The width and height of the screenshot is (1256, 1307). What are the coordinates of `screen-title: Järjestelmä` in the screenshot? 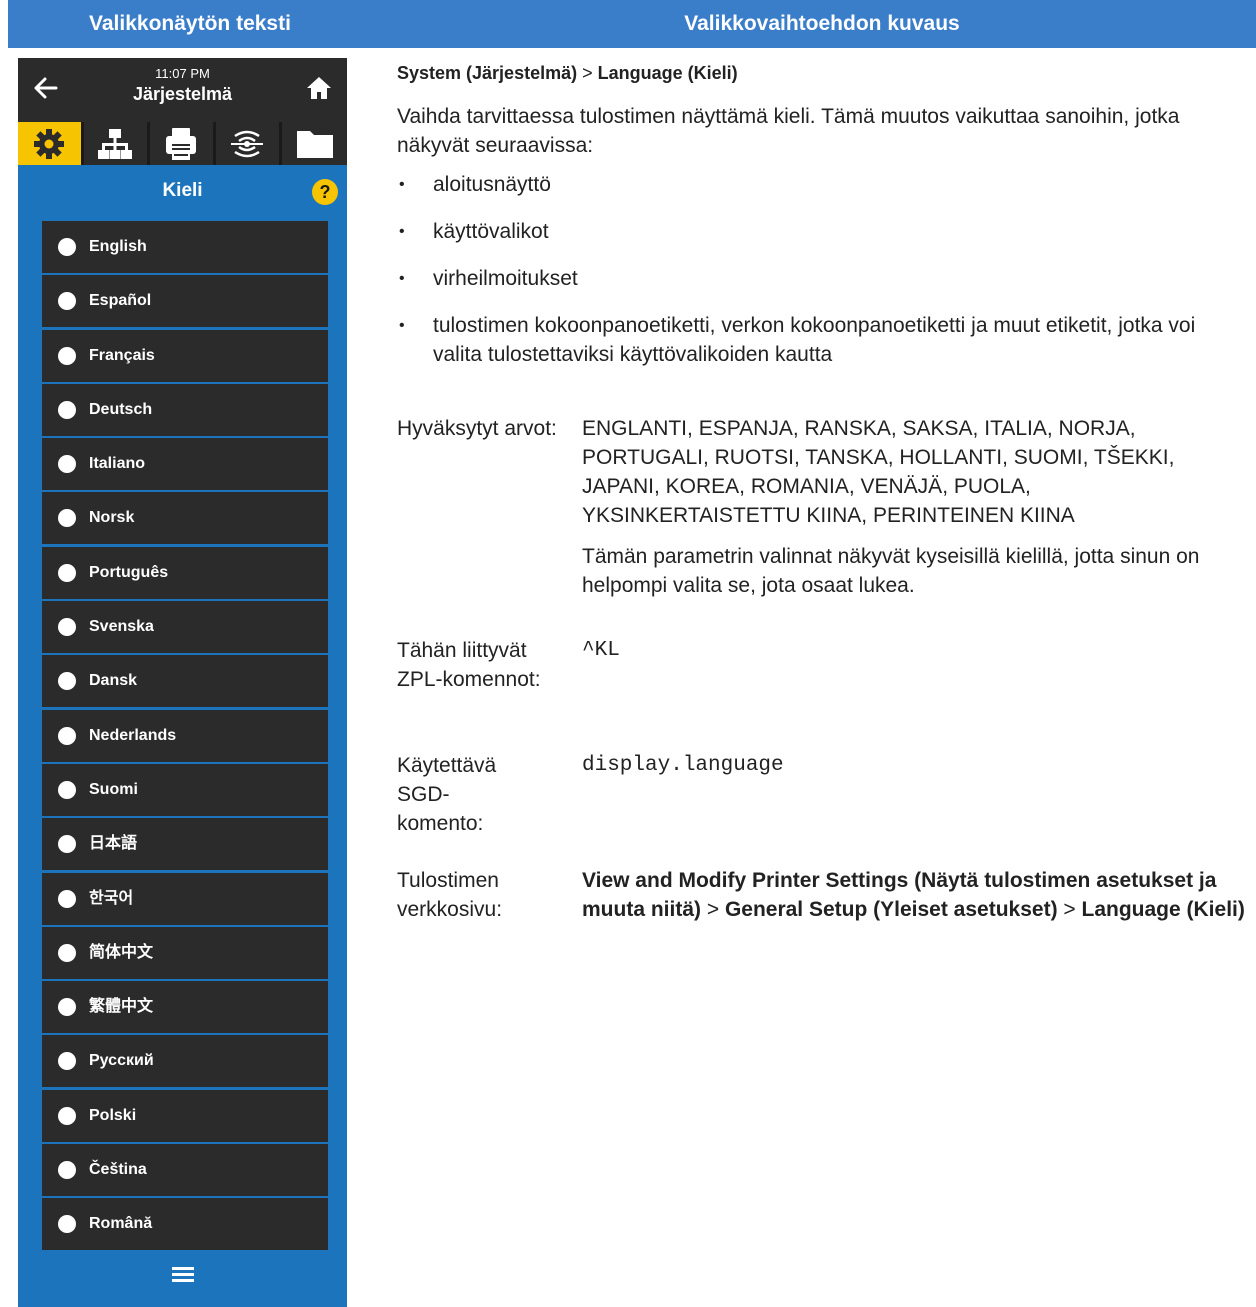 It's located at (182, 94).